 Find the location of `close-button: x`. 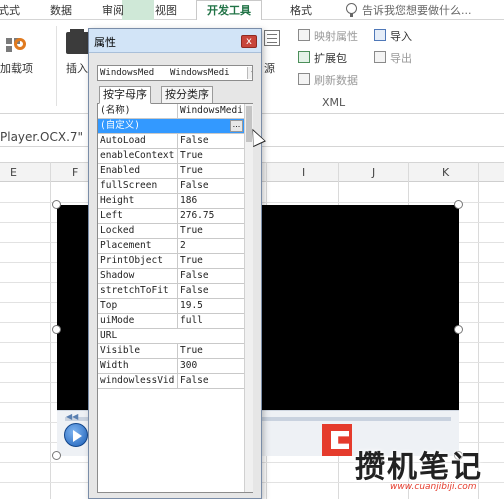

close-button: x is located at coordinates (249, 41).